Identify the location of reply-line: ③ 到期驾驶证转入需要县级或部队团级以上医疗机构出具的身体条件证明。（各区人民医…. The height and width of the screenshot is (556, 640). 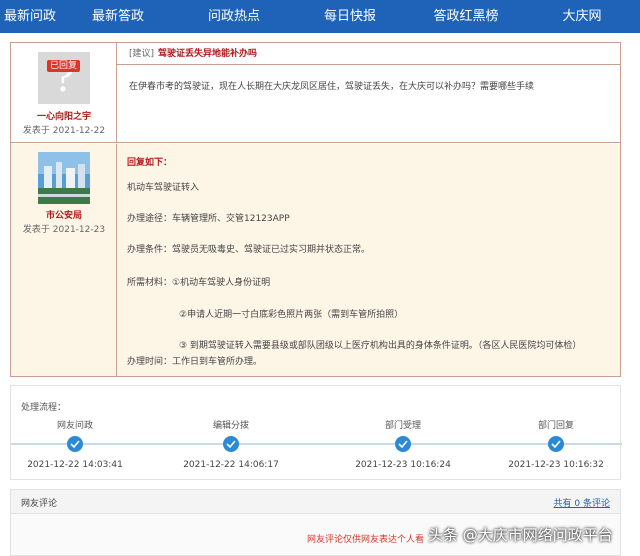
(380, 346).